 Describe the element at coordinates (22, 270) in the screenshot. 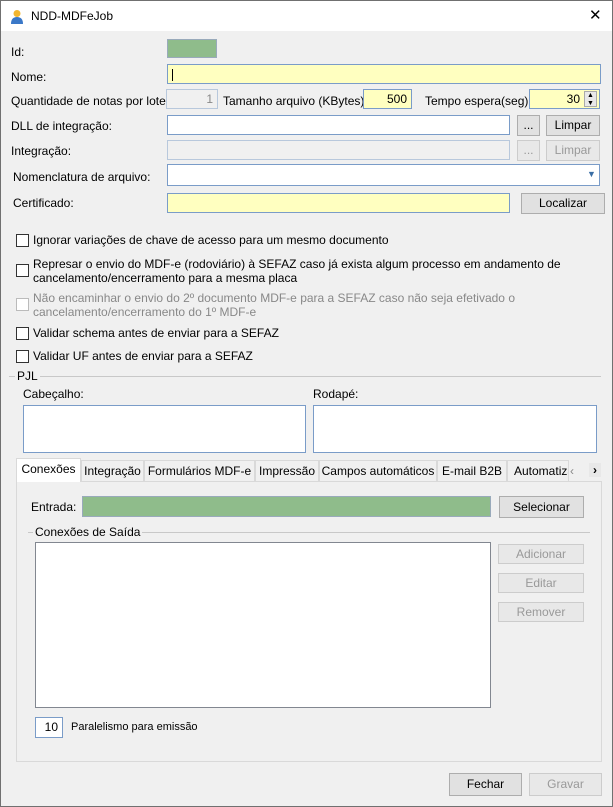

I see `checkbox-represar` at that location.